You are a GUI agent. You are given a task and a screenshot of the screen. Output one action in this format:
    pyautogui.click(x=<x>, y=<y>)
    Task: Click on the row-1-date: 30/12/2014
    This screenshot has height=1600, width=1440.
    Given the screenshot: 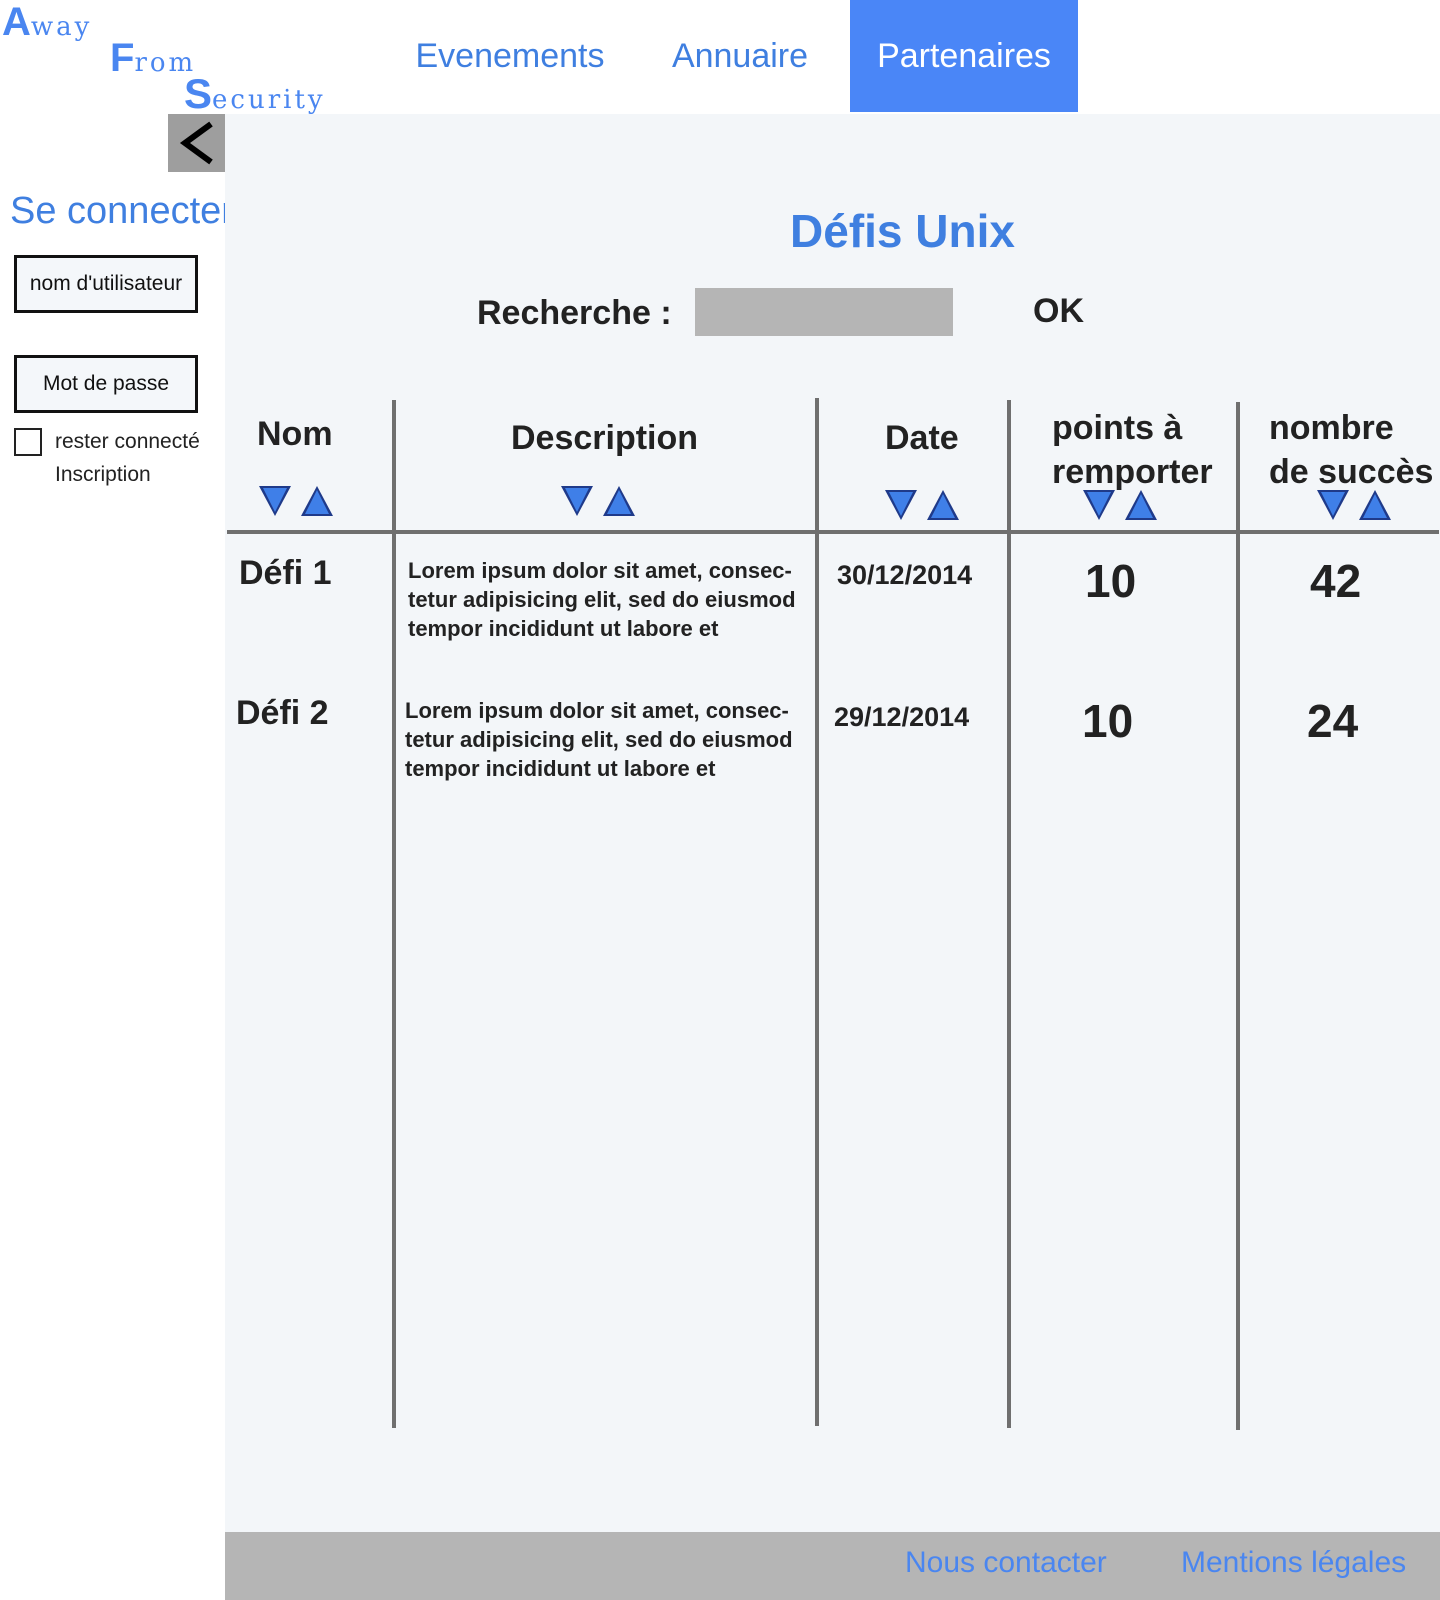 What is the action you would take?
    pyautogui.click(x=905, y=575)
    